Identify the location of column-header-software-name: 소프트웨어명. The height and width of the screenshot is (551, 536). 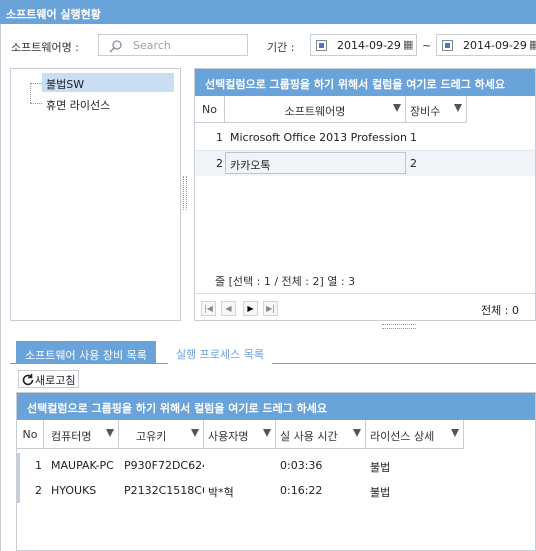
(315, 109).